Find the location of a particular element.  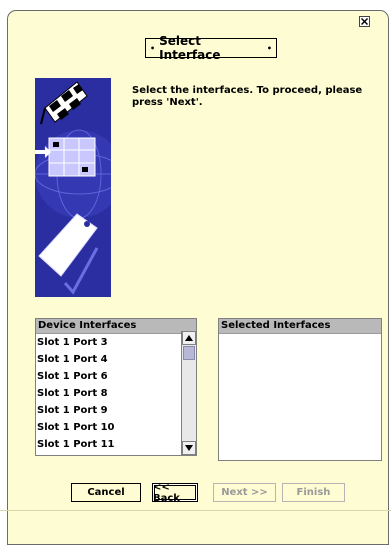

list-item: Slot 1 Port 8 is located at coordinates (116, 393).